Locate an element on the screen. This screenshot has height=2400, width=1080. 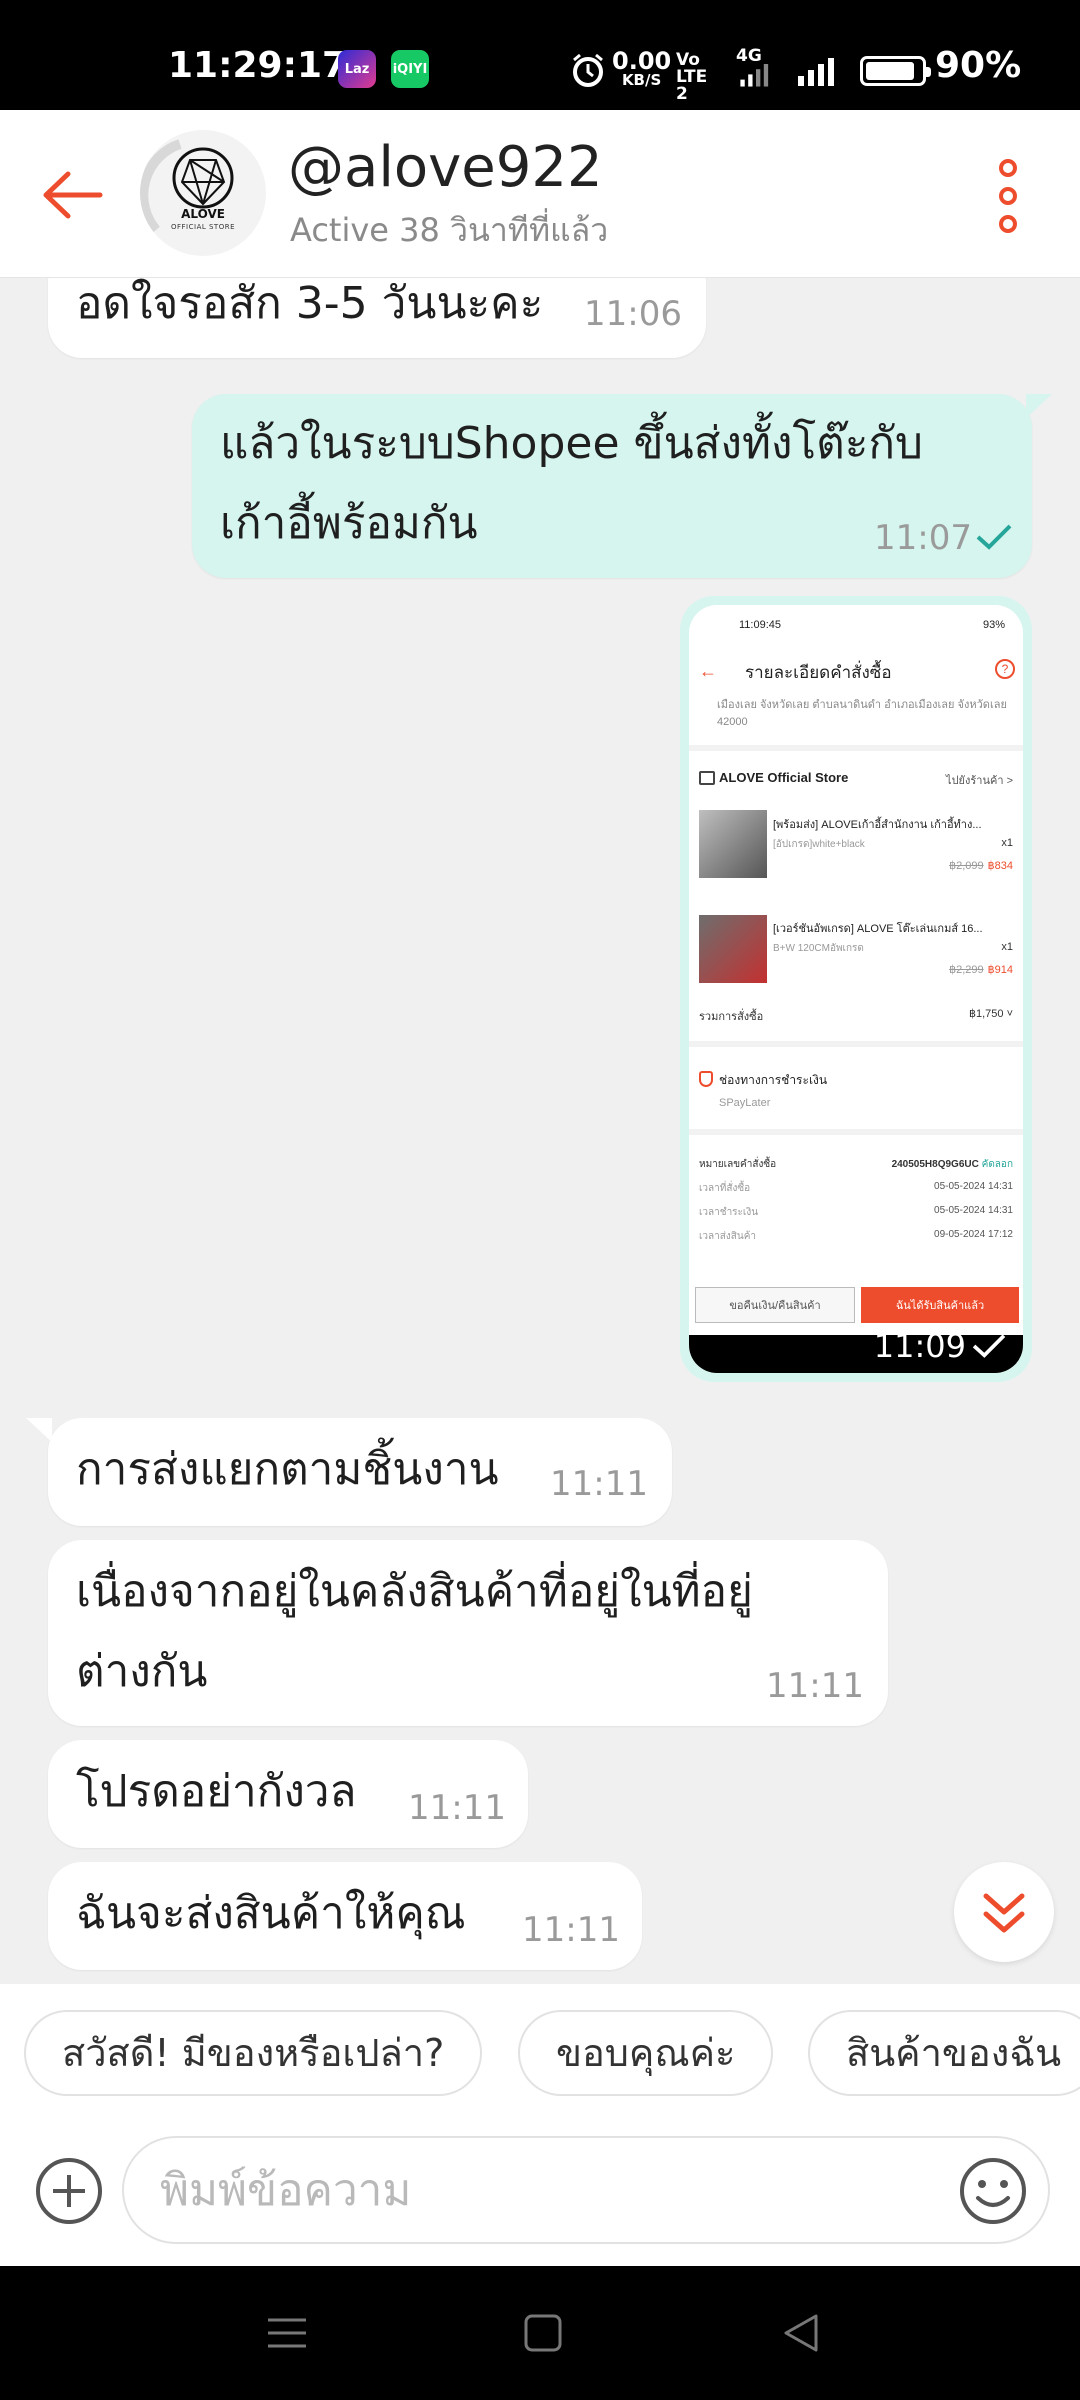
message-time: 11:09 is located at coordinates (919, 1346).